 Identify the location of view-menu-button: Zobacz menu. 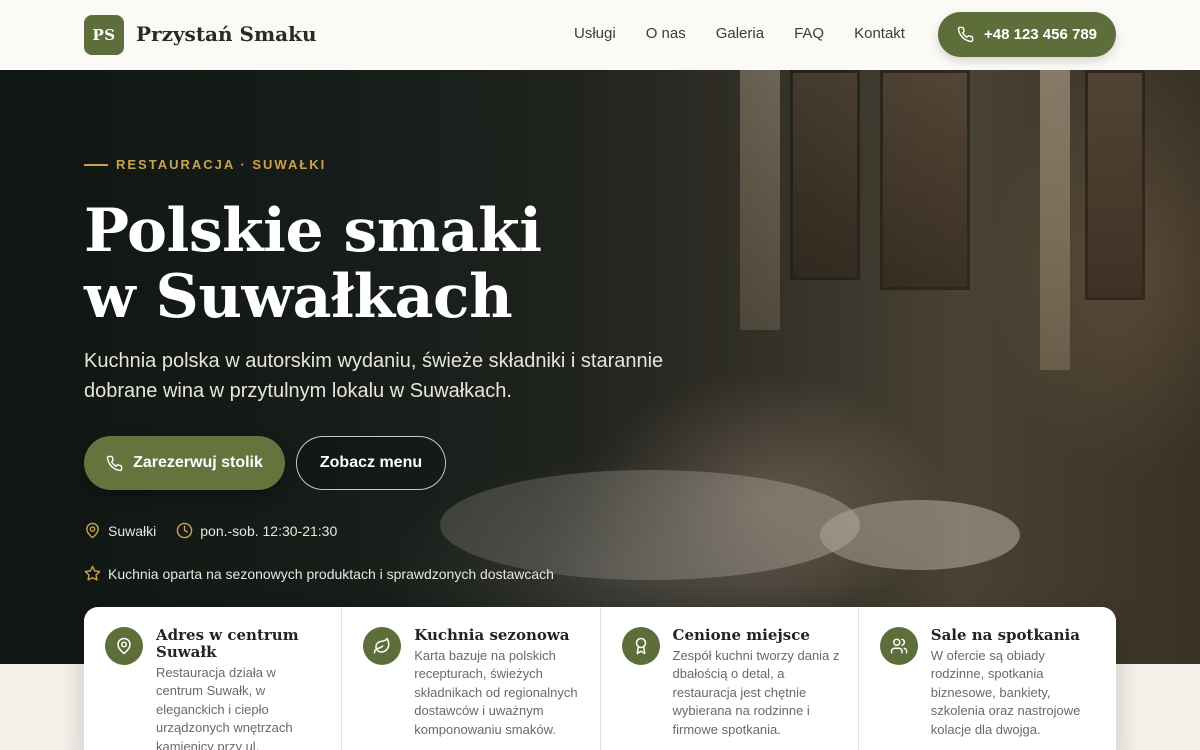
(371, 463).